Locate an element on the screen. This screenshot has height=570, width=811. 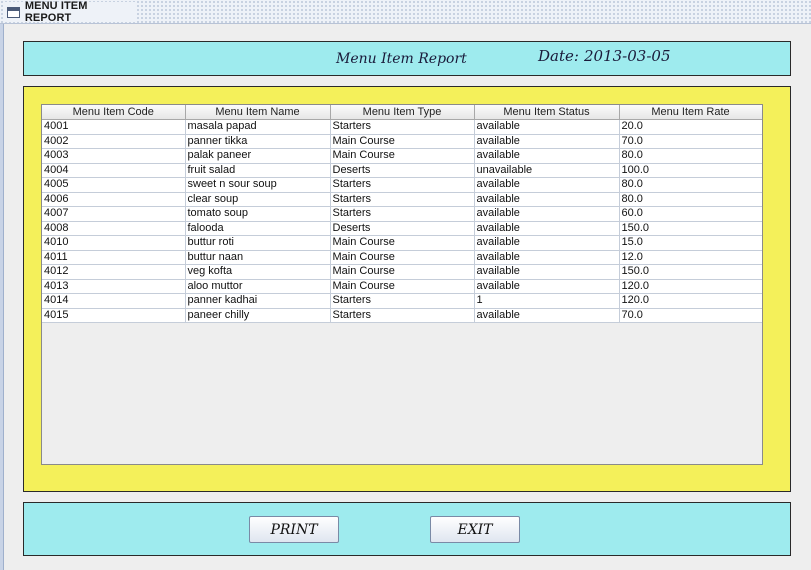
exit-button: EXIT is located at coordinates (475, 529).